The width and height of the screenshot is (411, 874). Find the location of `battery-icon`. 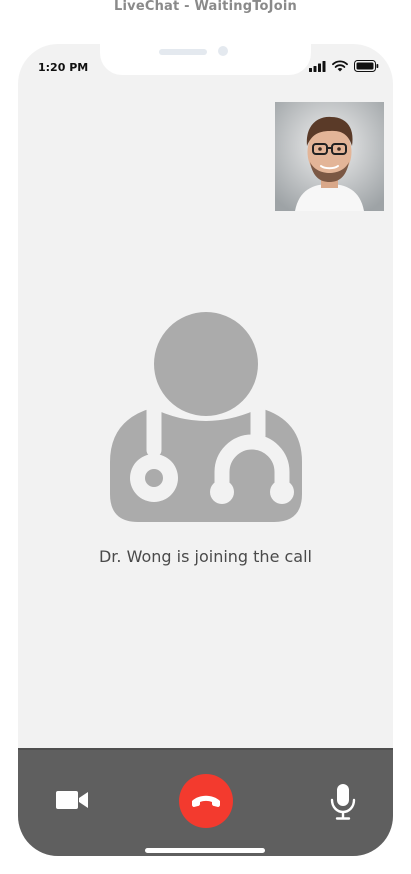

battery-icon is located at coordinates (366, 66).